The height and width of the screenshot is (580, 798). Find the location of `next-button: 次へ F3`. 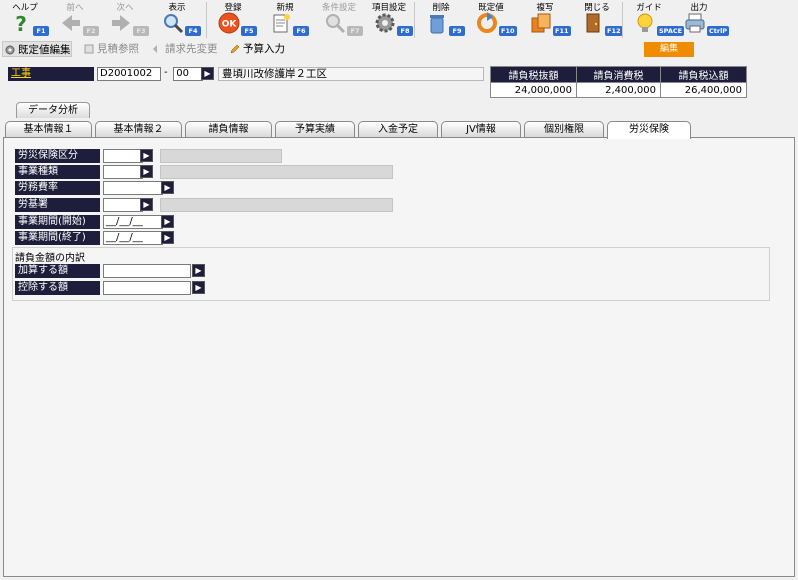

next-button: 次へ F3 is located at coordinates (125, 20).